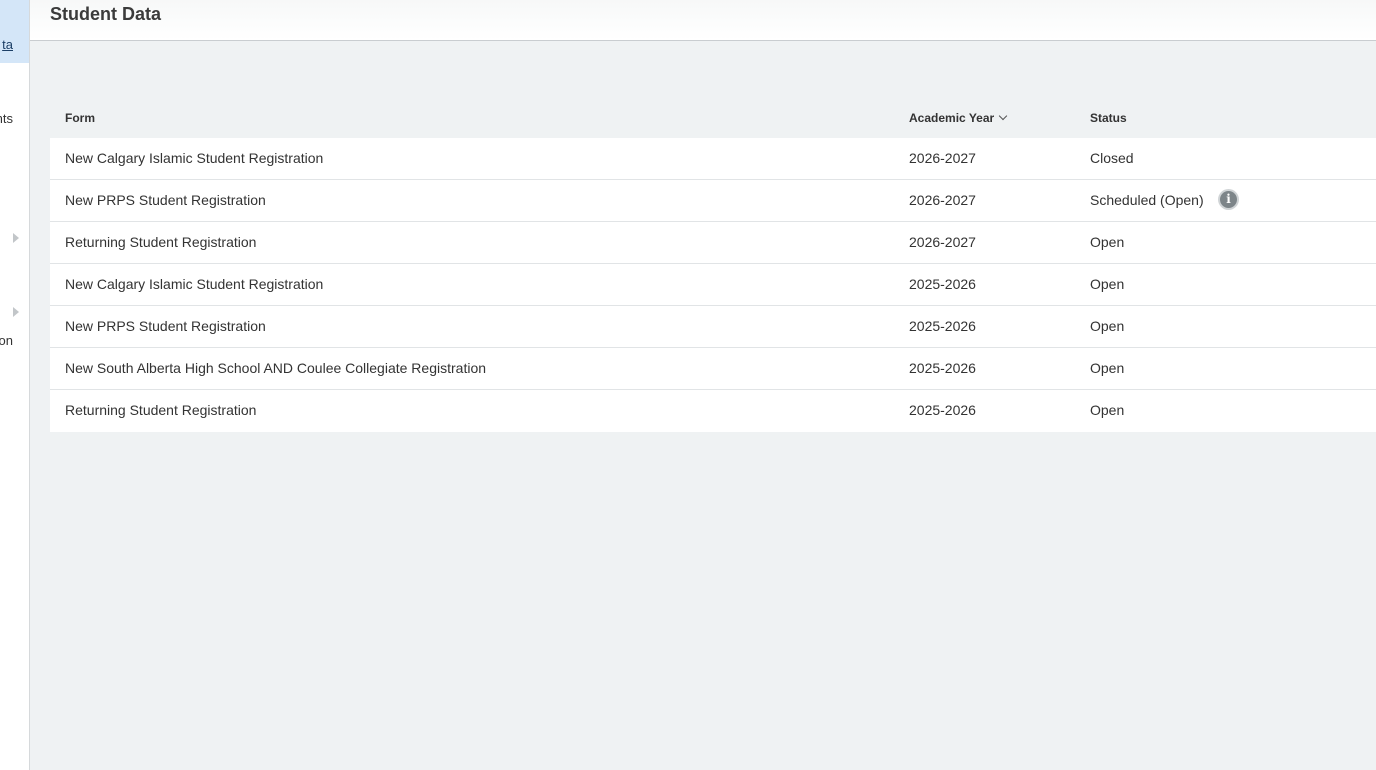 The width and height of the screenshot is (1376, 770). Describe the element at coordinates (1108, 118) in the screenshot. I see `column-header-status: Status` at that location.